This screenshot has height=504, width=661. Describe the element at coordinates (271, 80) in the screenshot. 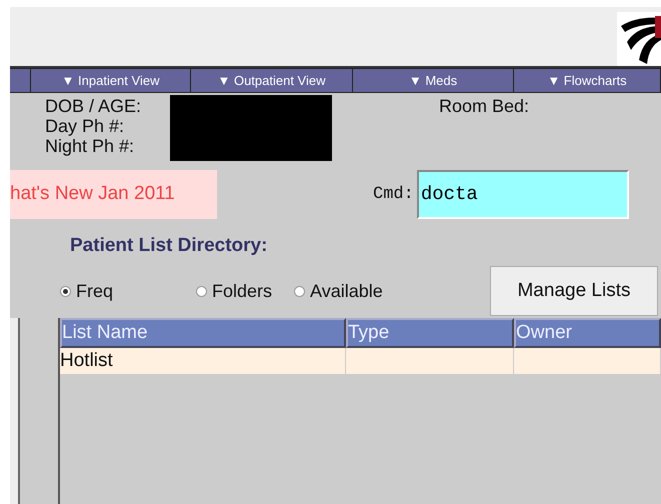

I see `nav-tab: ▼ Outpatient View` at that location.